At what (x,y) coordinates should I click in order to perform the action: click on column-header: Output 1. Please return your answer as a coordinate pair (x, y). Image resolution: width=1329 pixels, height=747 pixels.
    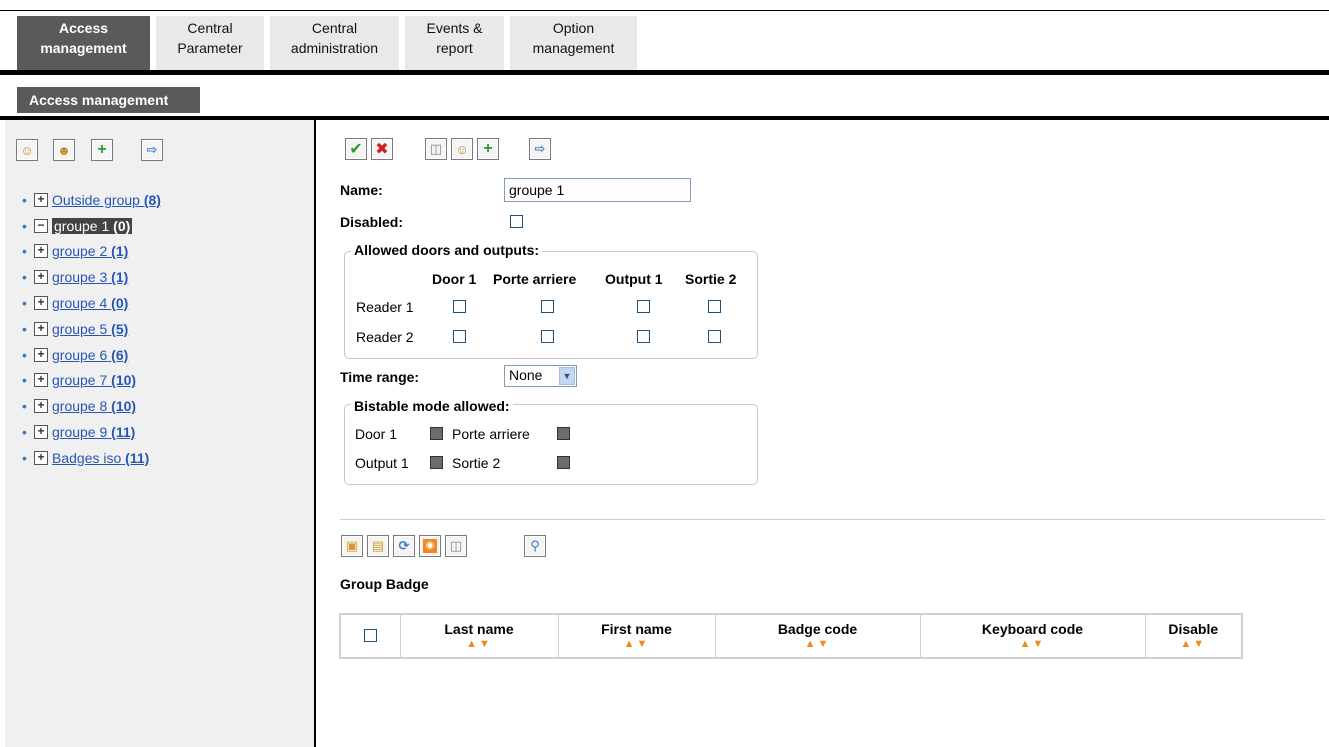
    Looking at the image, I should click on (634, 279).